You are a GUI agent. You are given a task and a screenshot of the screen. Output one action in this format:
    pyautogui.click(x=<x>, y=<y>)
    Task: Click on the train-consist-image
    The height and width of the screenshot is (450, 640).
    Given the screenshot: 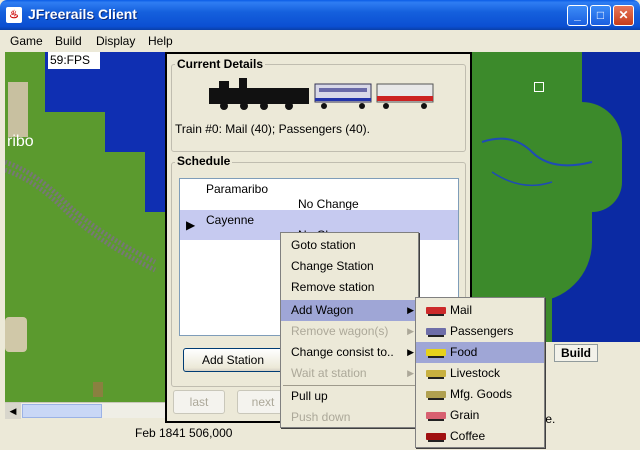 What is the action you would take?
    pyautogui.click(x=321, y=94)
    